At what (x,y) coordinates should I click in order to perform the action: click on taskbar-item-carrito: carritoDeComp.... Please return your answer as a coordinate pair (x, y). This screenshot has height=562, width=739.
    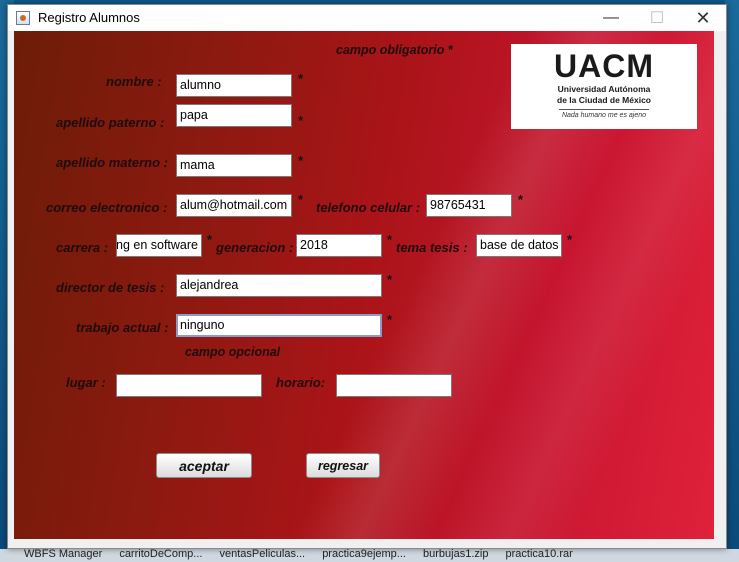
    Looking at the image, I should click on (160, 554).